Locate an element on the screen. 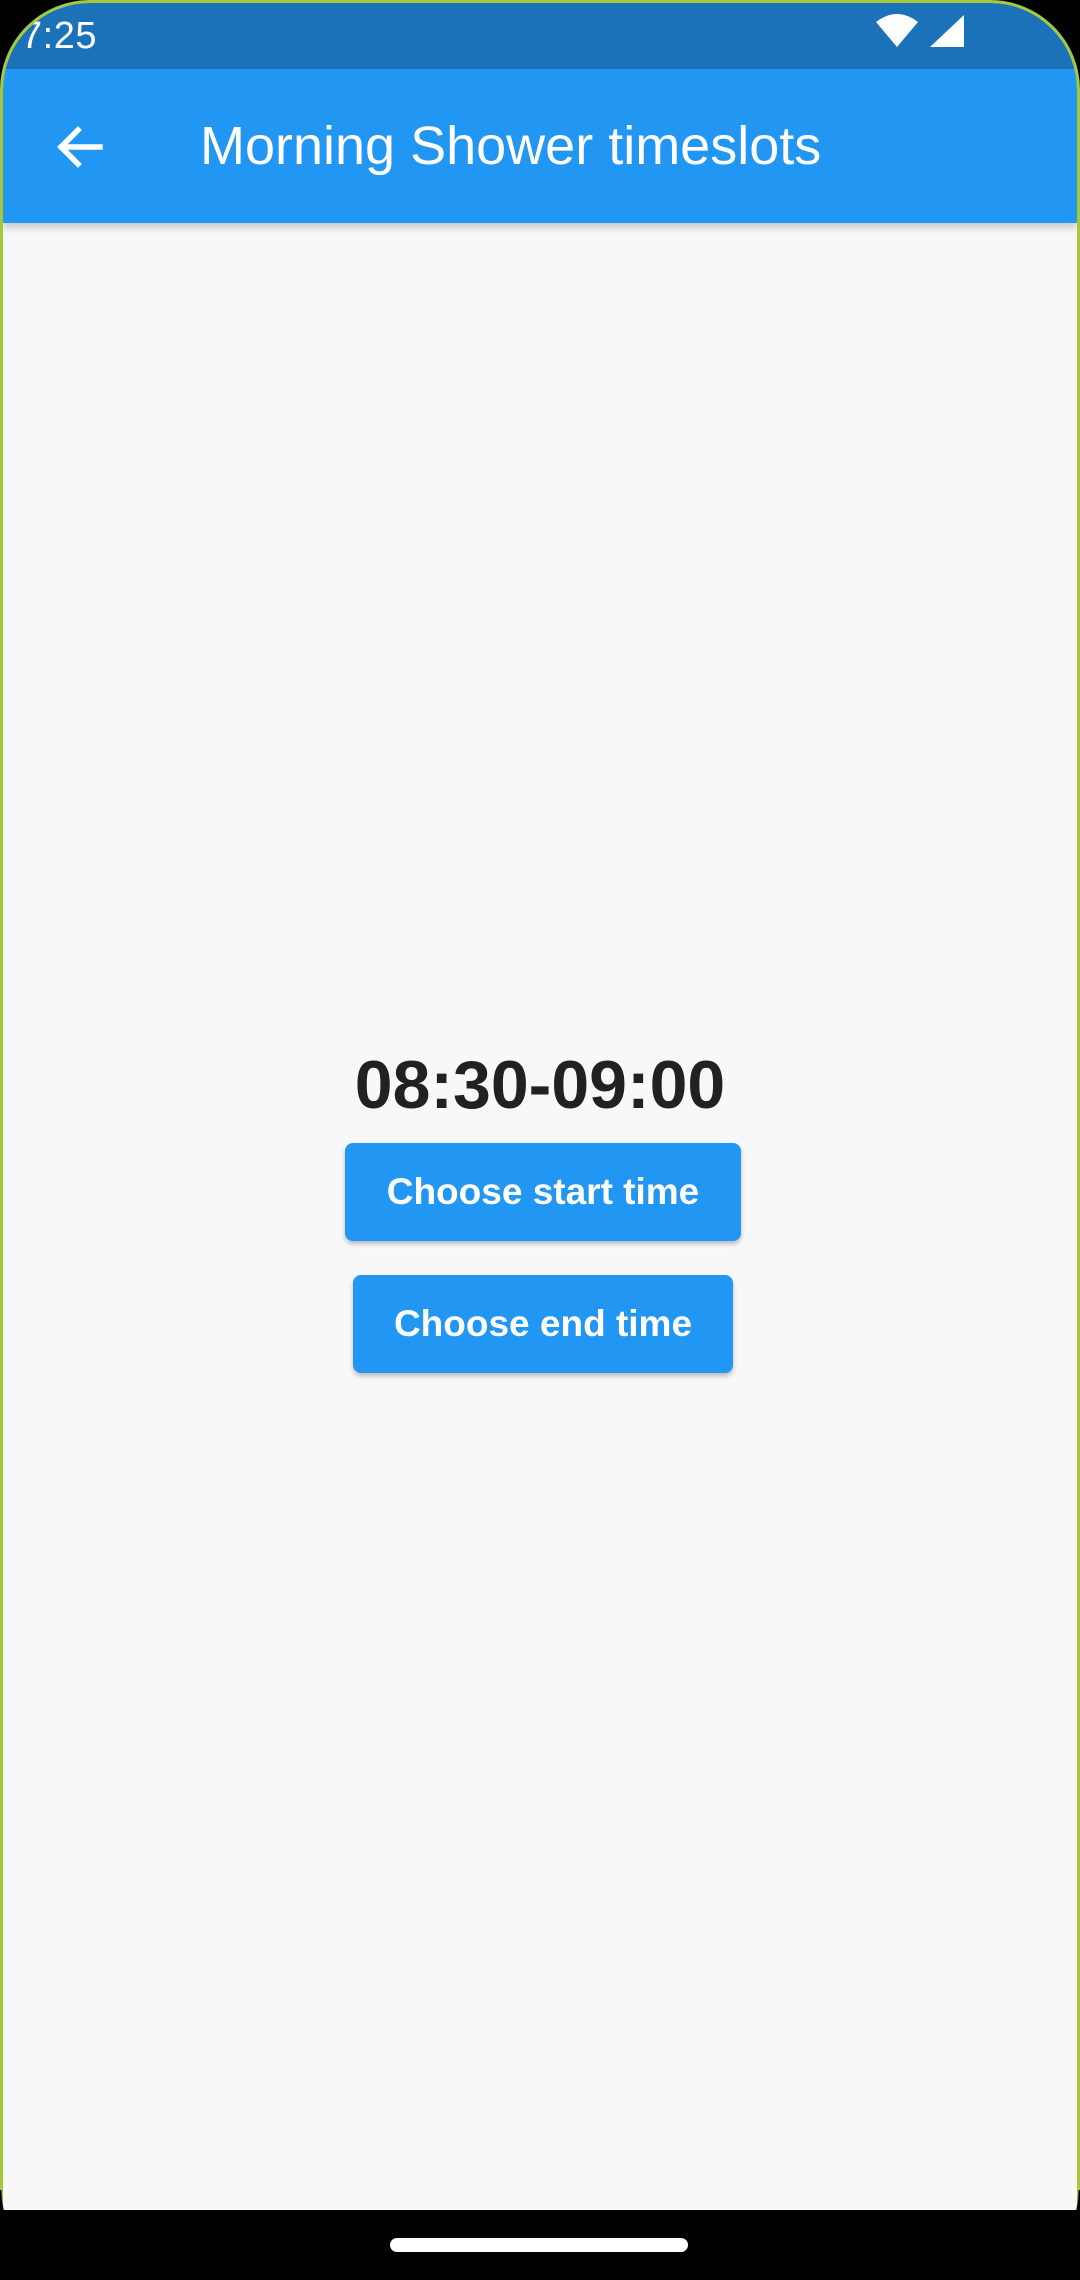  screen-corner-bottom-right is located at coordinates (1035, 2235).